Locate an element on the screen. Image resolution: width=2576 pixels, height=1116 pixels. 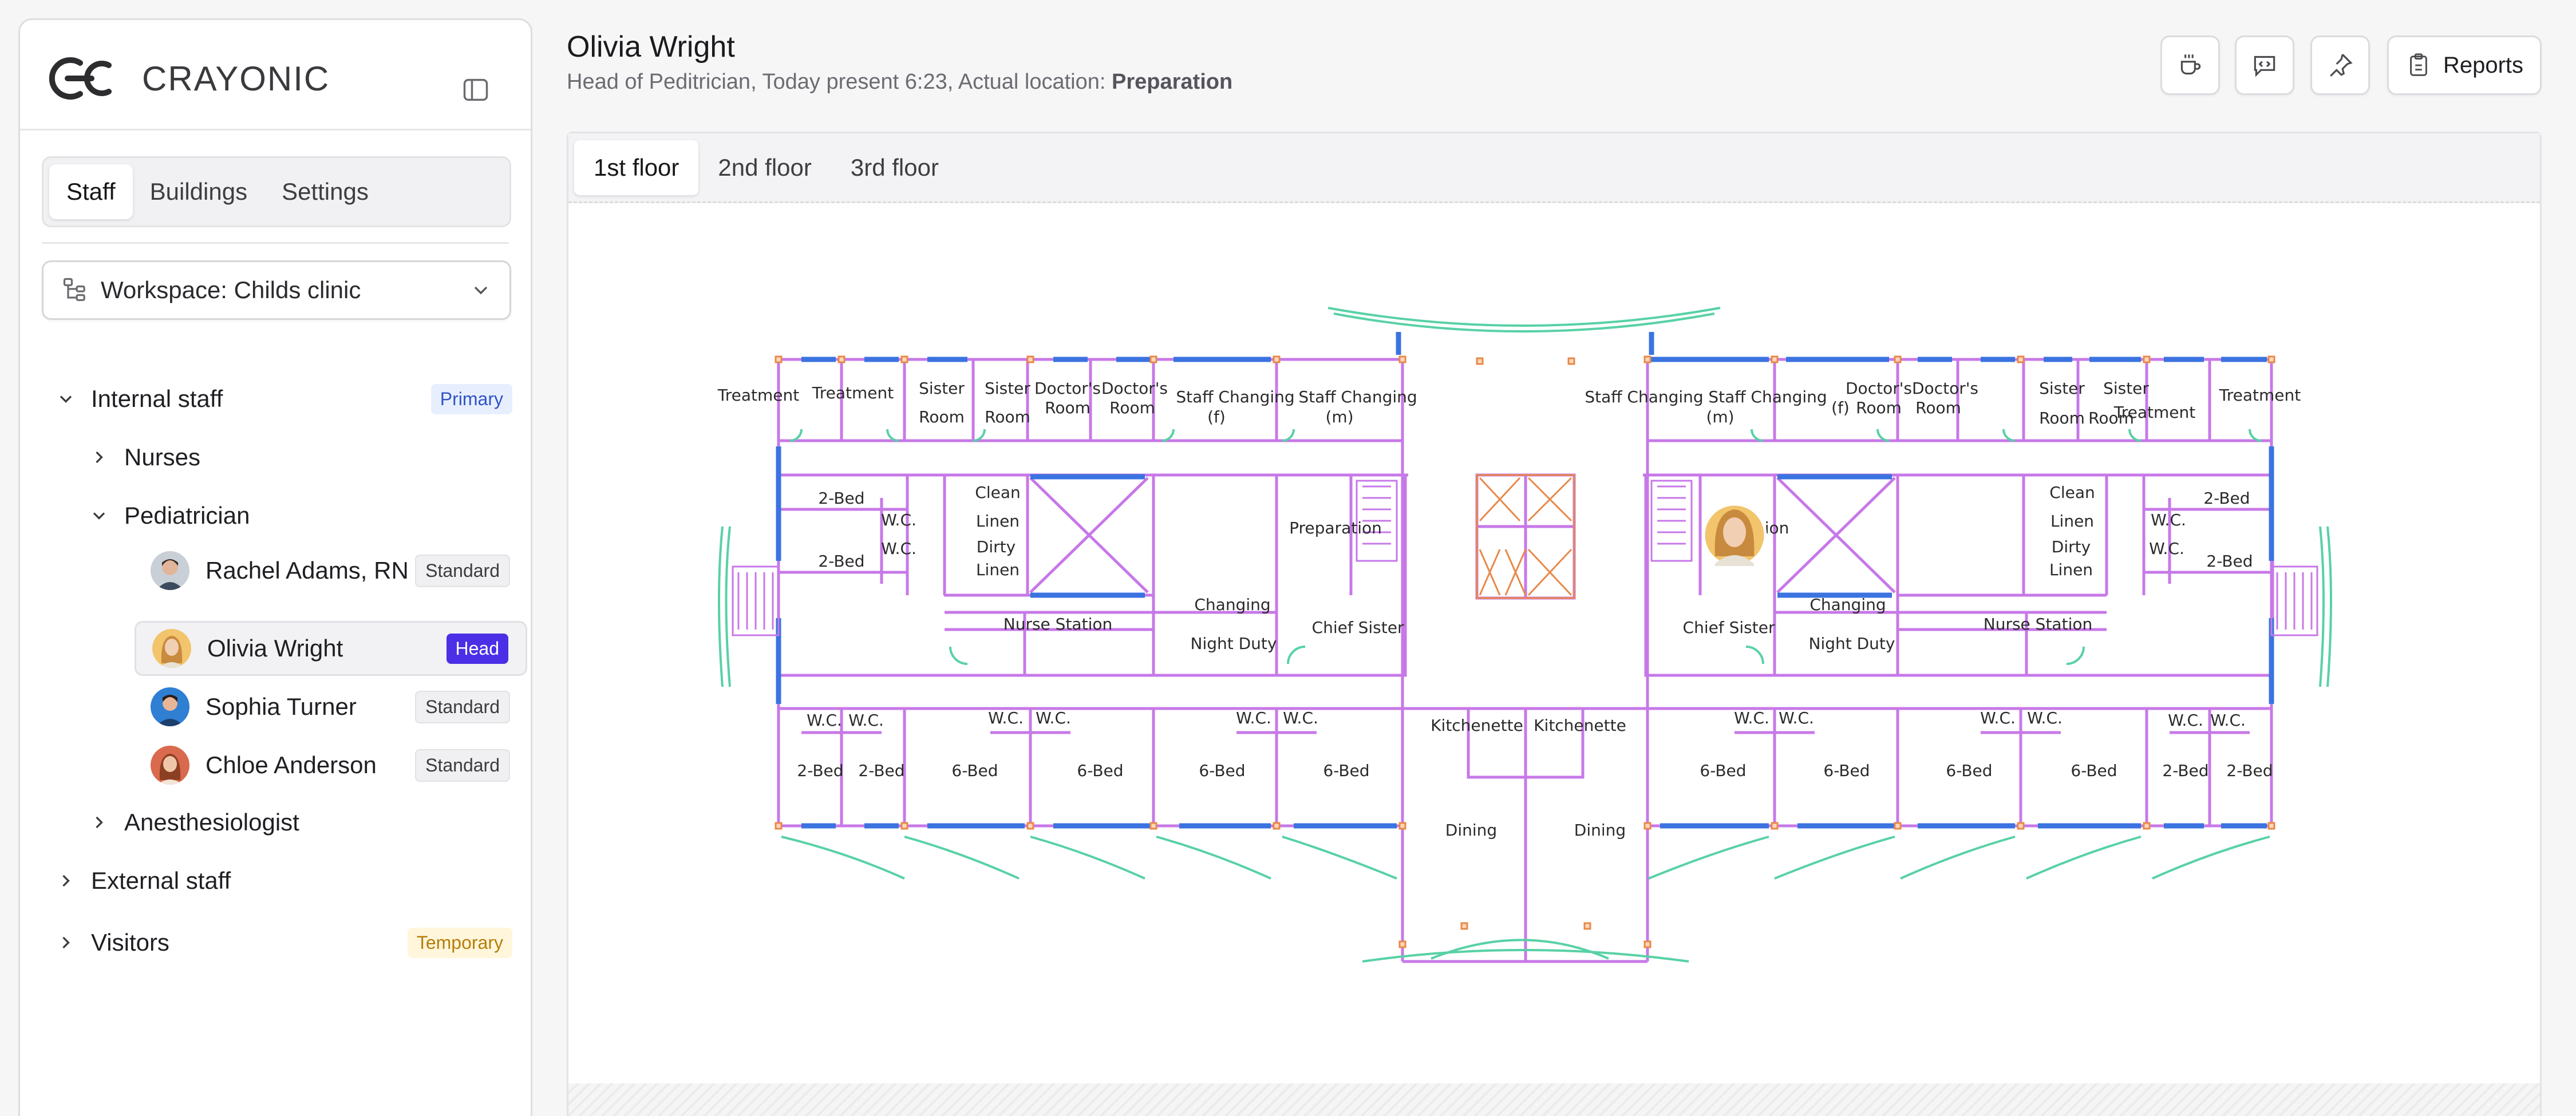
staff-location-marker is located at coordinates (1734, 535).